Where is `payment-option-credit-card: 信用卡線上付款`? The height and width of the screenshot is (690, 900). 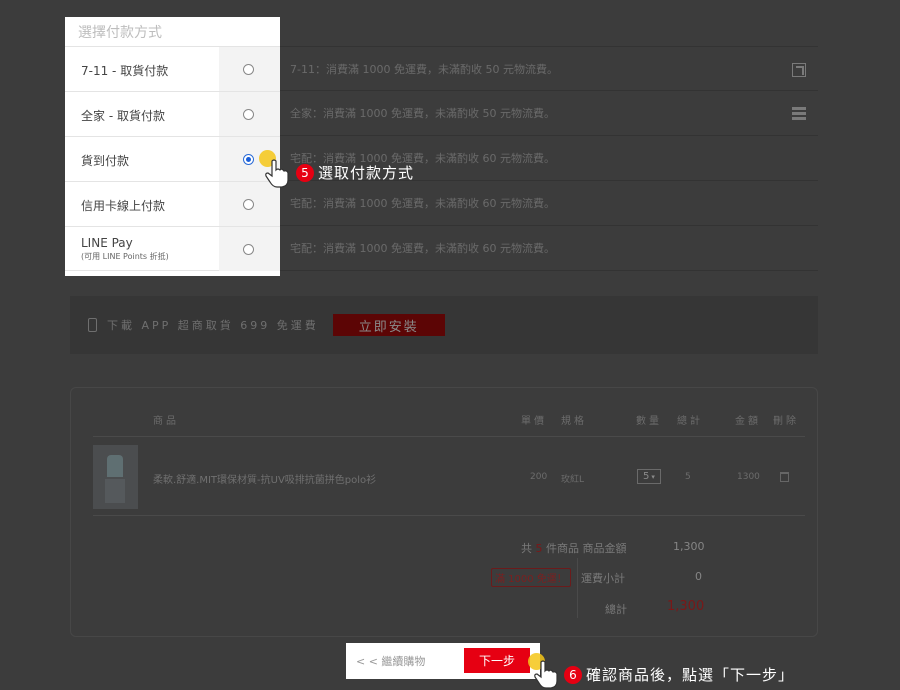
payment-option-credit-card: 信用卡線上付款 is located at coordinates (172, 203).